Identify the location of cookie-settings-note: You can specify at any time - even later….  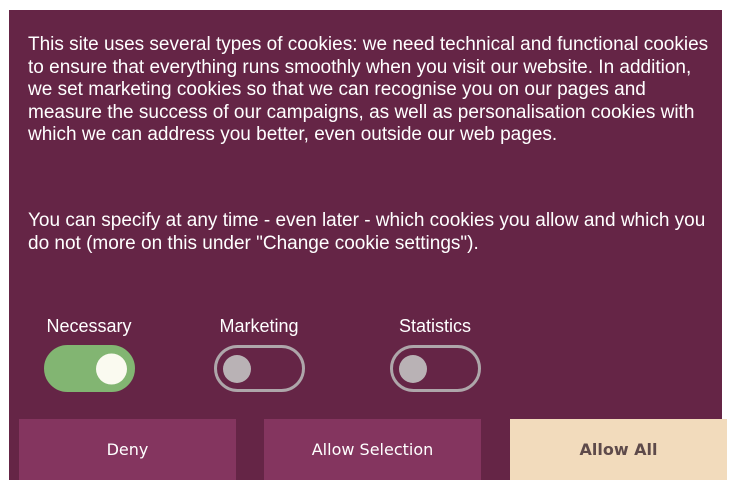
(367, 232).